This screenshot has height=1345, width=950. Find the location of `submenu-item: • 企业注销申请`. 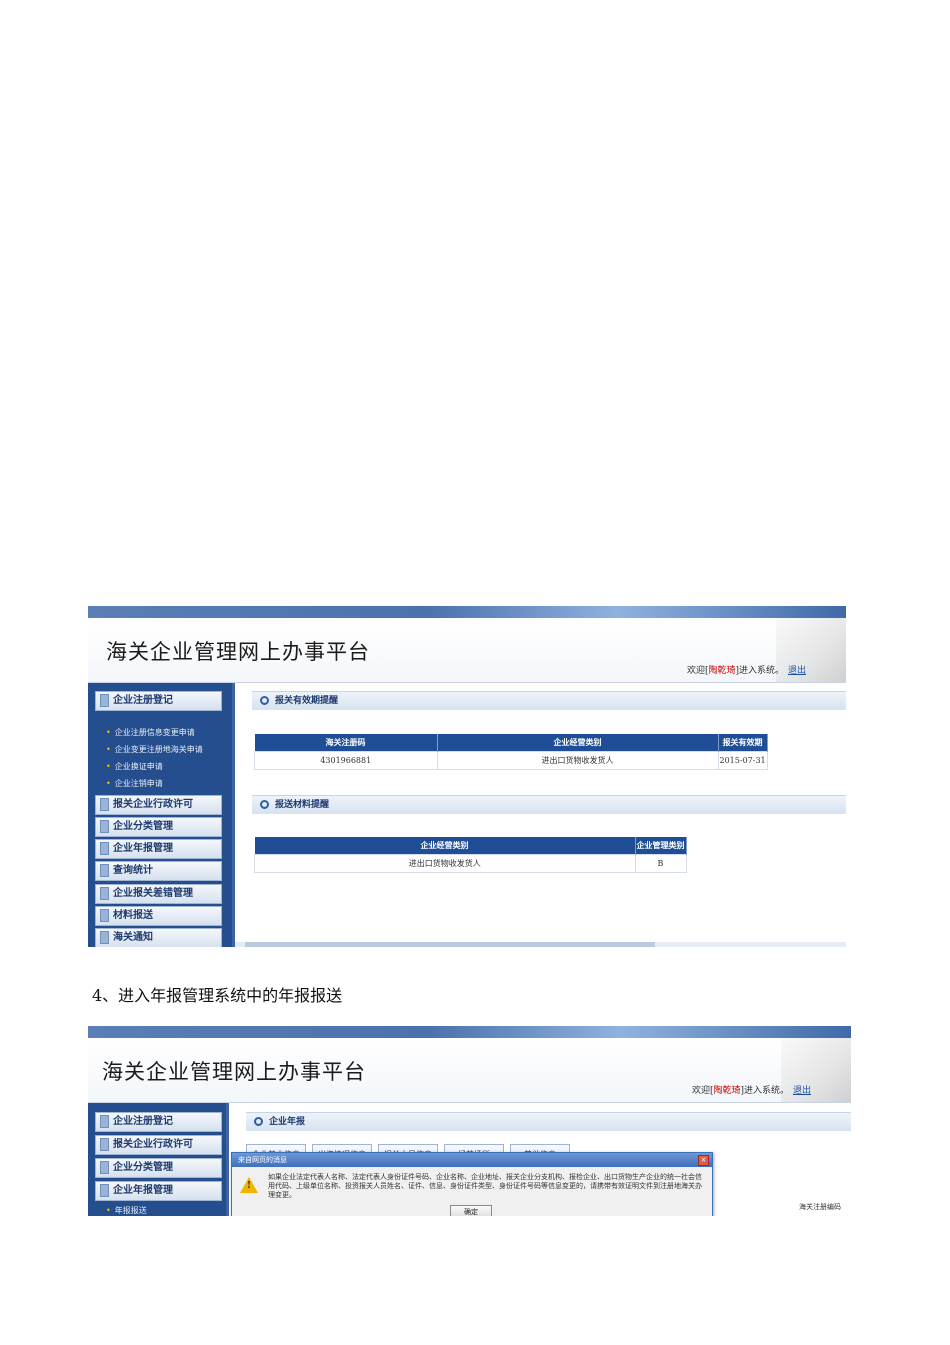

submenu-item: • 企业注销申请 is located at coordinates (134, 783).